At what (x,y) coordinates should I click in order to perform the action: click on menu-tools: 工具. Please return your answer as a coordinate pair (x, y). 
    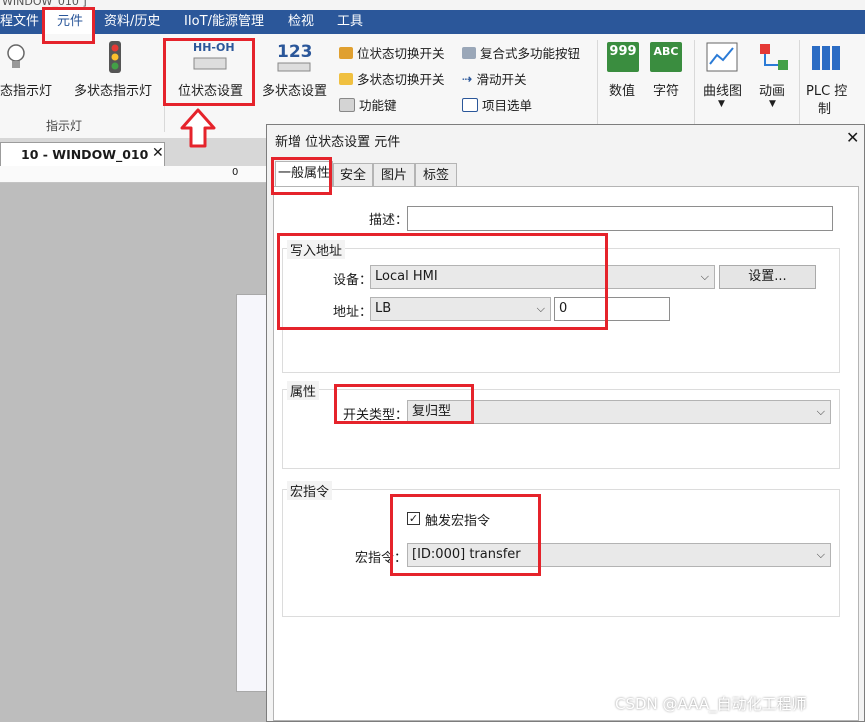
    Looking at the image, I should click on (350, 22).